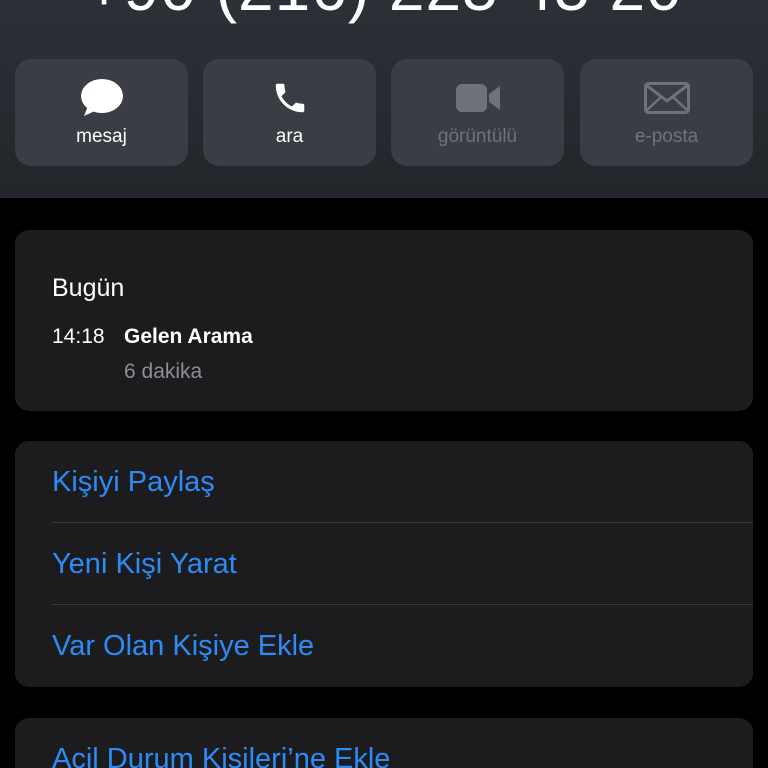  Describe the element at coordinates (144, 564) in the screenshot. I see `create-new-contact-label: Yeni Kişi Yarat` at that location.